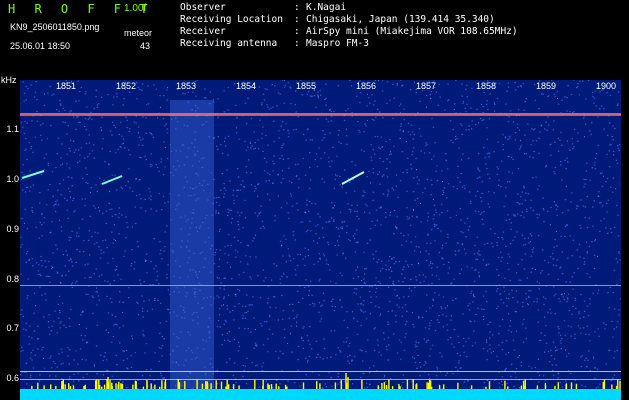  I want to click on y-tick-label: 1.1, so click(12, 129).